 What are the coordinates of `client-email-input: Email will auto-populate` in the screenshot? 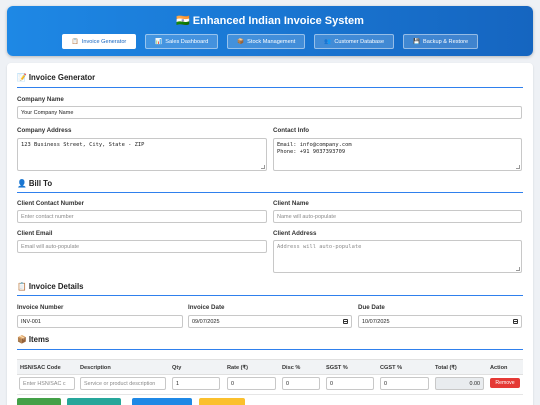 It's located at (142, 246).